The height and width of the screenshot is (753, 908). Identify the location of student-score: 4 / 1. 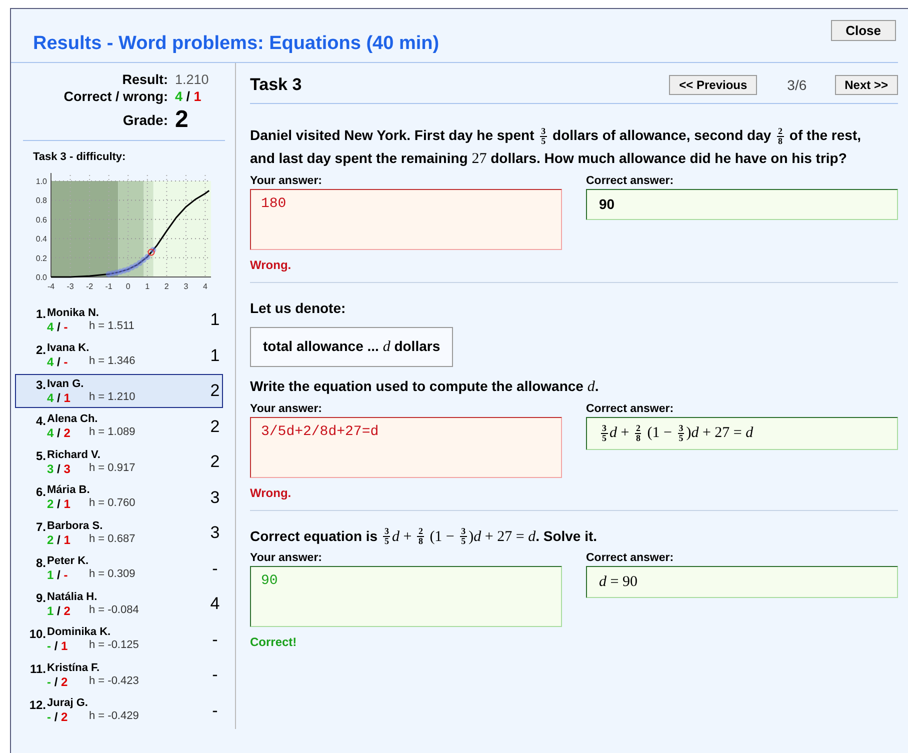
(59, 397).